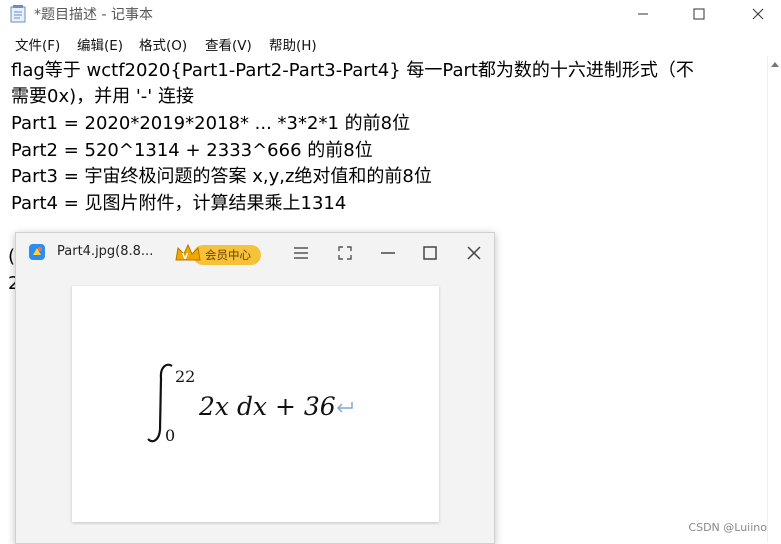 This screenshot has width=781, height=544. I want to click on hamburger-icon, so click(301, 253).